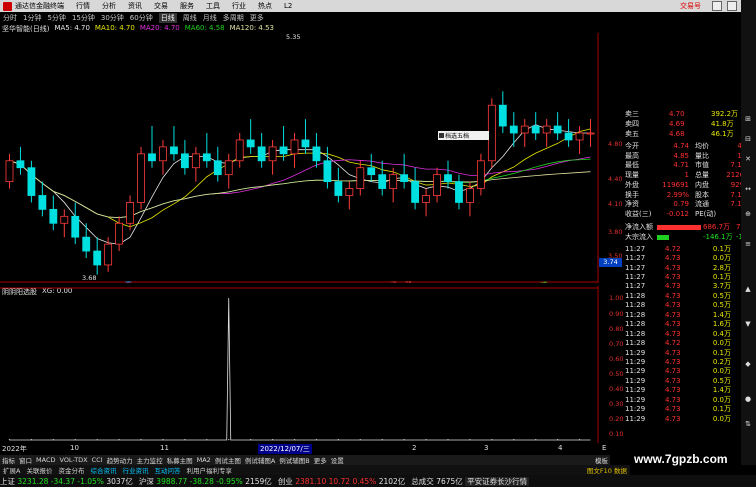 Image resolution: width=756 pixels, height=487 pixels. What do you see at coordinates (11, 470) in the screenshot?
I see `ext-tab-0: 扩展A` at bounding box center [11, 470].